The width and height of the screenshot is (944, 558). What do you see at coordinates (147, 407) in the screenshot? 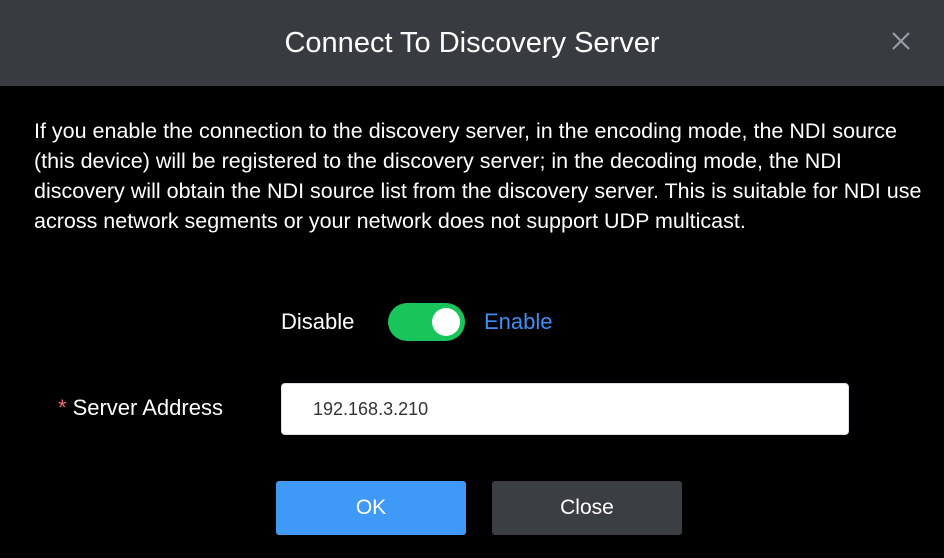
I see `server-address-label-text: Server Address` at bounding box center [147, 407].